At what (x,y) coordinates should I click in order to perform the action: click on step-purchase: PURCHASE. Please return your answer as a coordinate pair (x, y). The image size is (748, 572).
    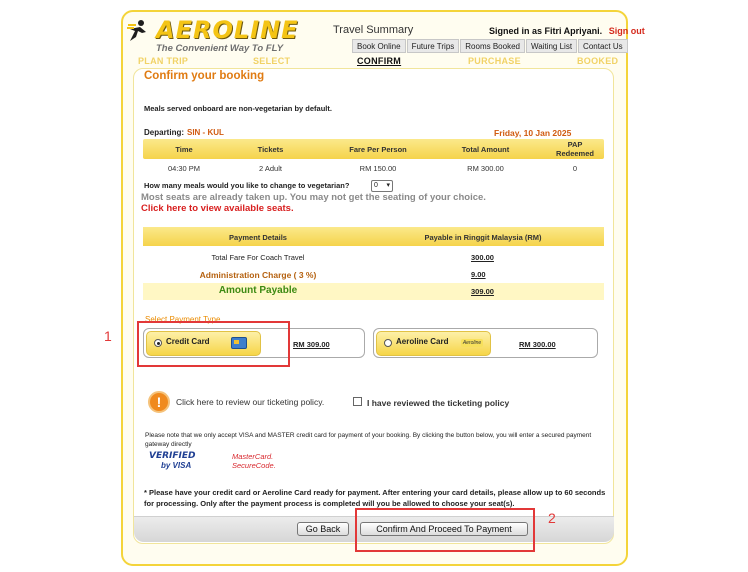
    Looking at the image, I should click on (494, 61).